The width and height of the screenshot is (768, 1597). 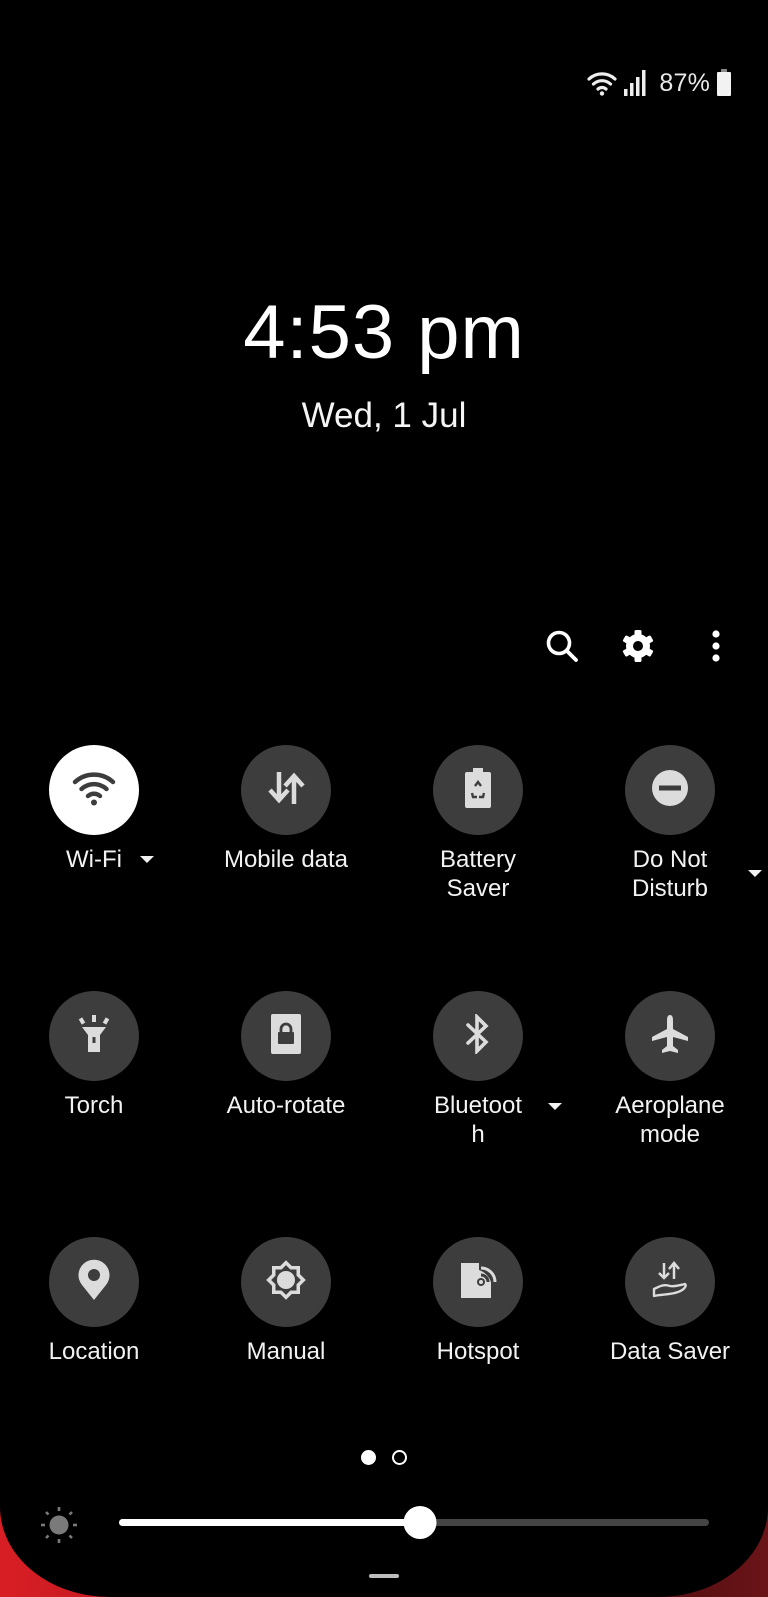 I want to click on auto-rotate-lock-icon, so click(x=286, y=1036).